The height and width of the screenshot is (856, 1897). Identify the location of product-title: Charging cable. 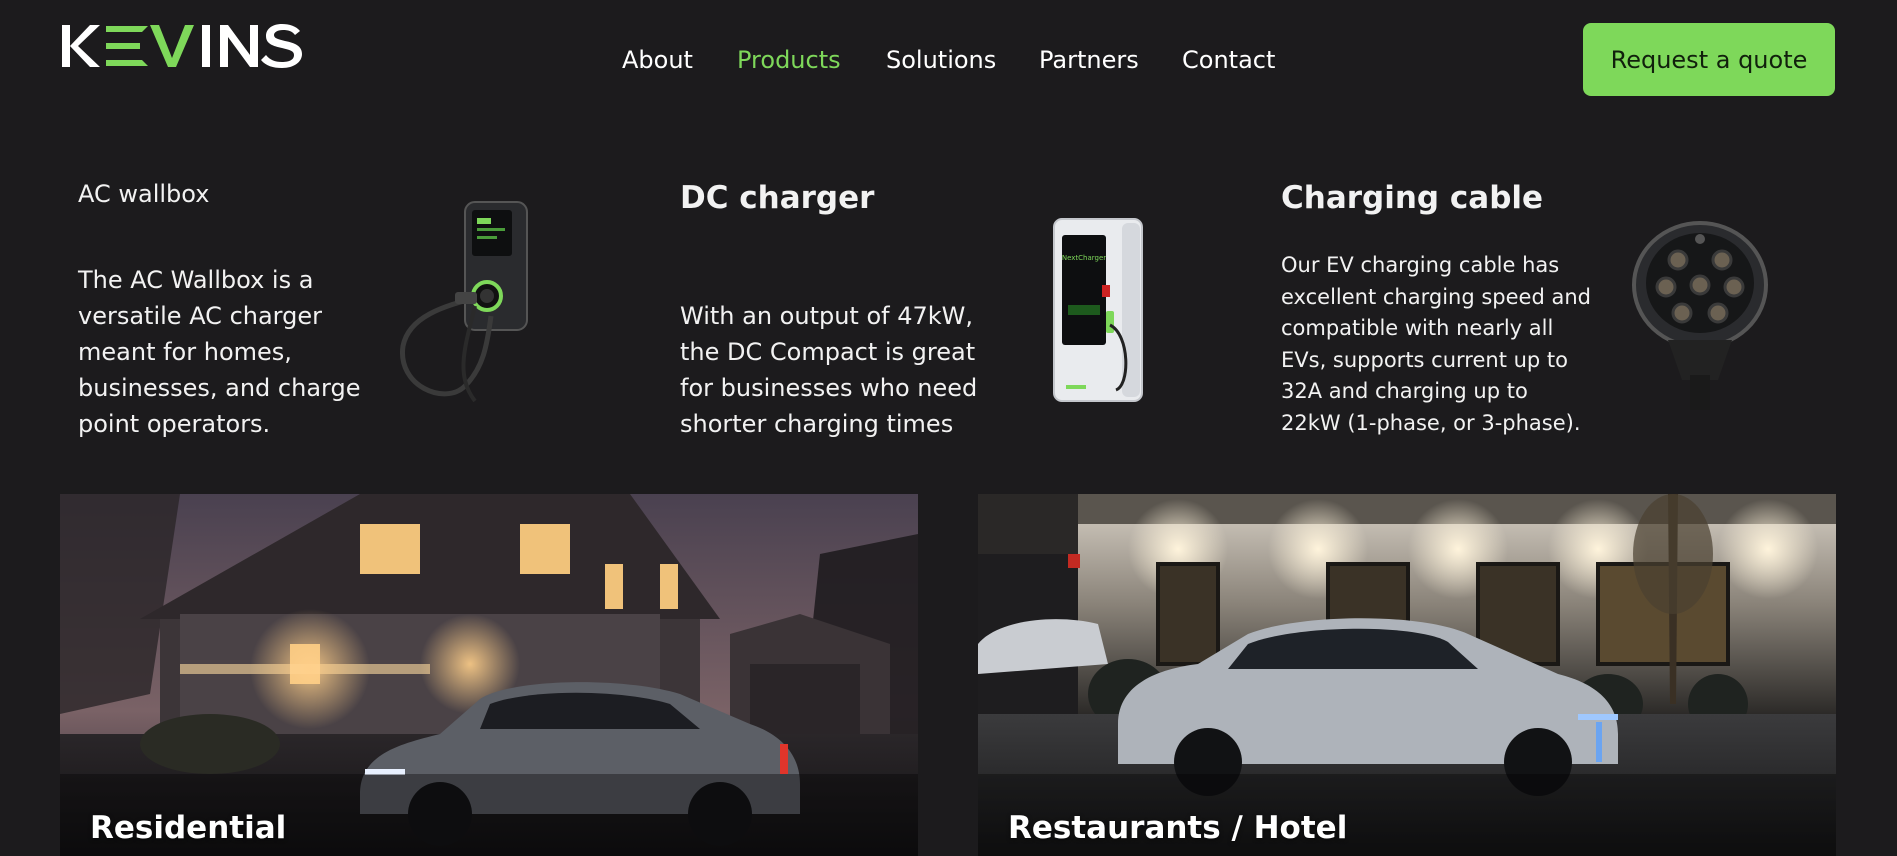
(1412, 198).